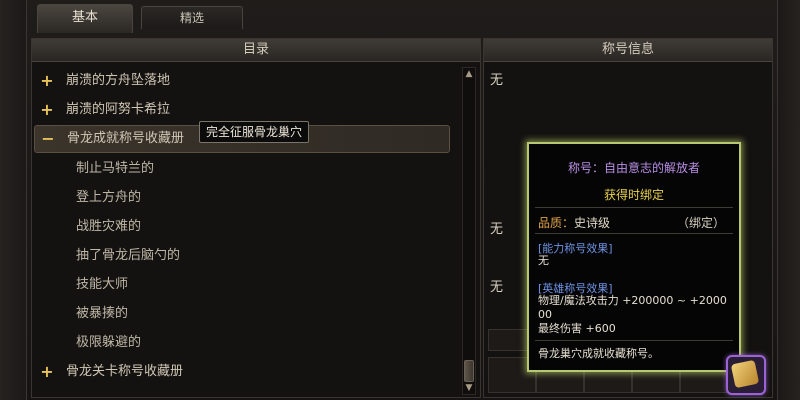  What do you see at coordinates (242, 256) in the screenshot?
I see `catalog-item-6: 抽了骨龙后脑勺的` at bounding box center [242, 256].